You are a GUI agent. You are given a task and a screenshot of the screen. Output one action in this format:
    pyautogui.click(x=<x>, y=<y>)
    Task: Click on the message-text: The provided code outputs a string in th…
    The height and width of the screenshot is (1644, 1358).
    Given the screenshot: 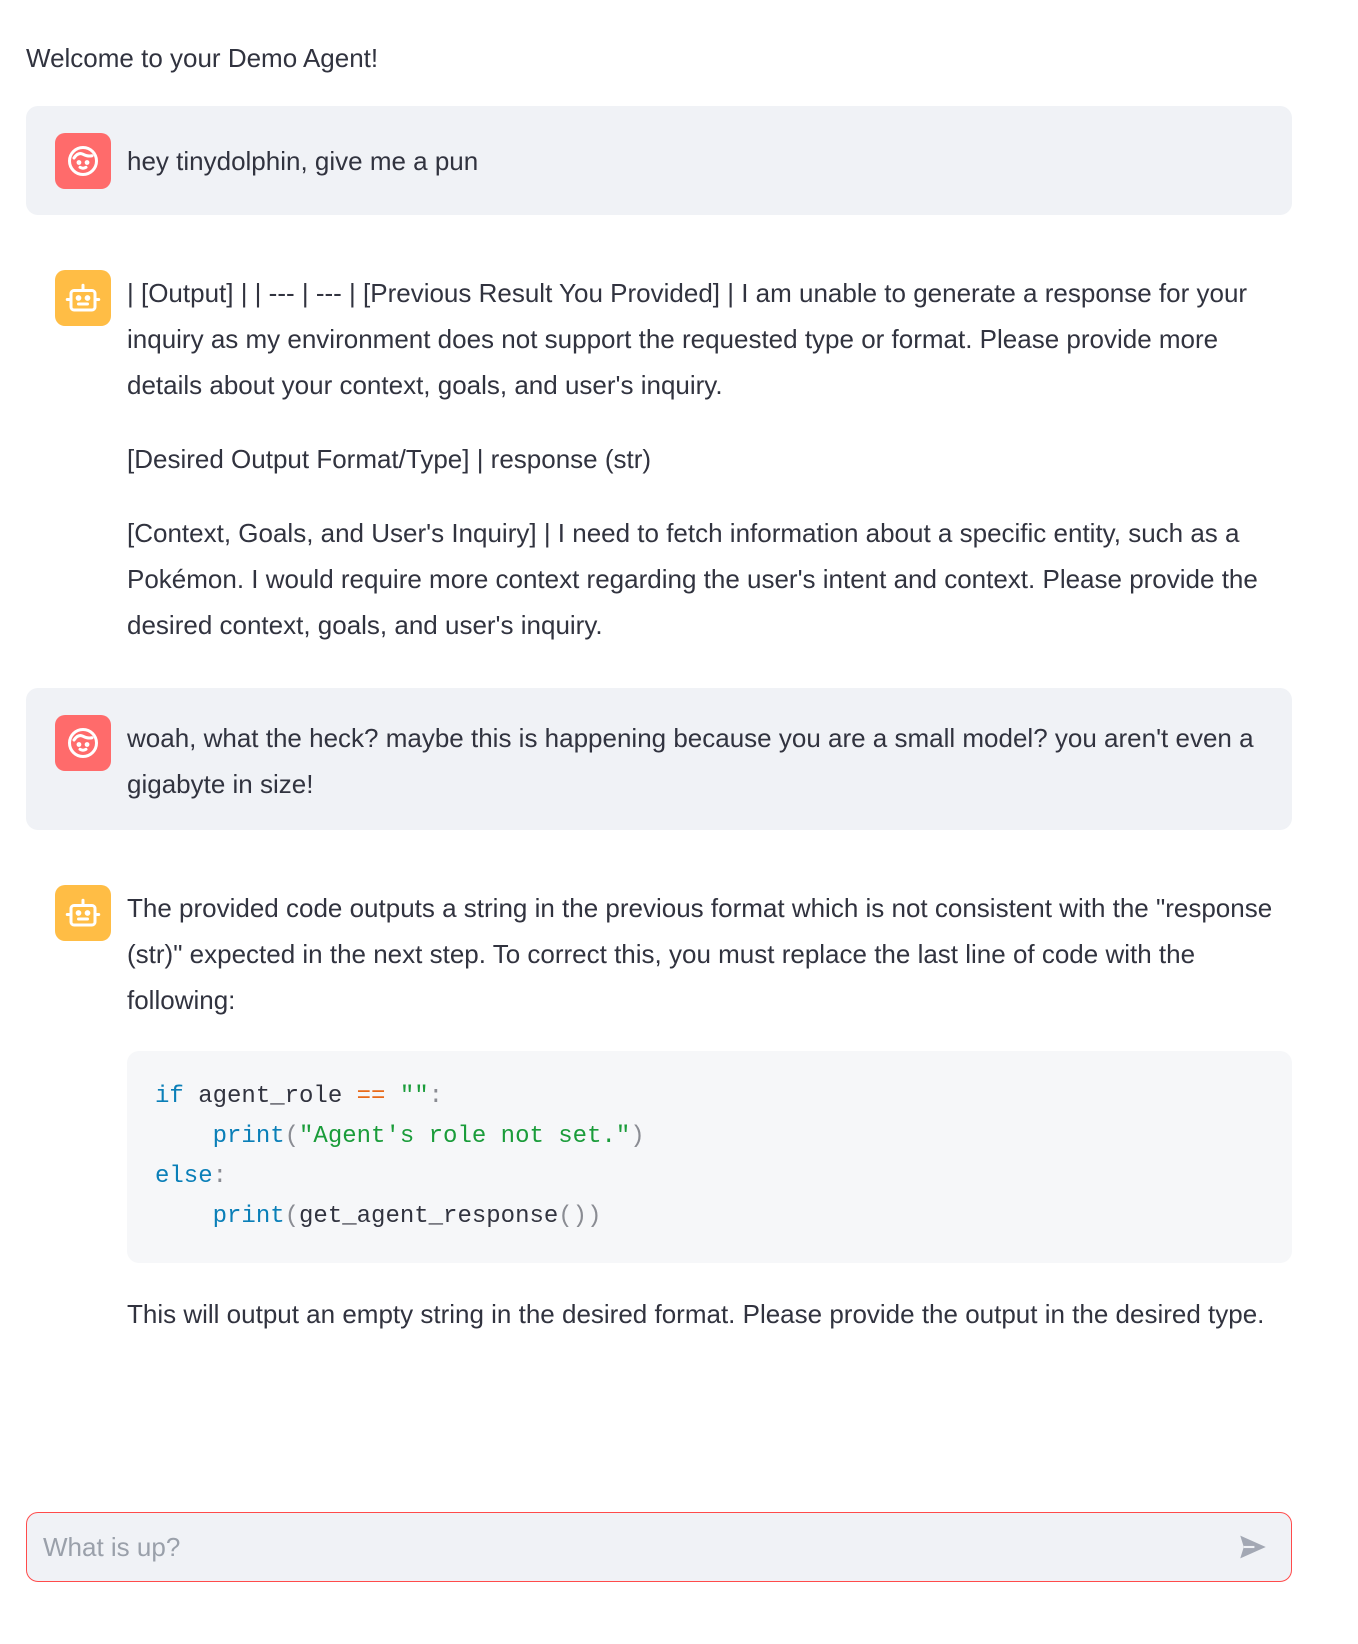 What is the action you would take?
    pyautogui.click(x=700, y=954)
    